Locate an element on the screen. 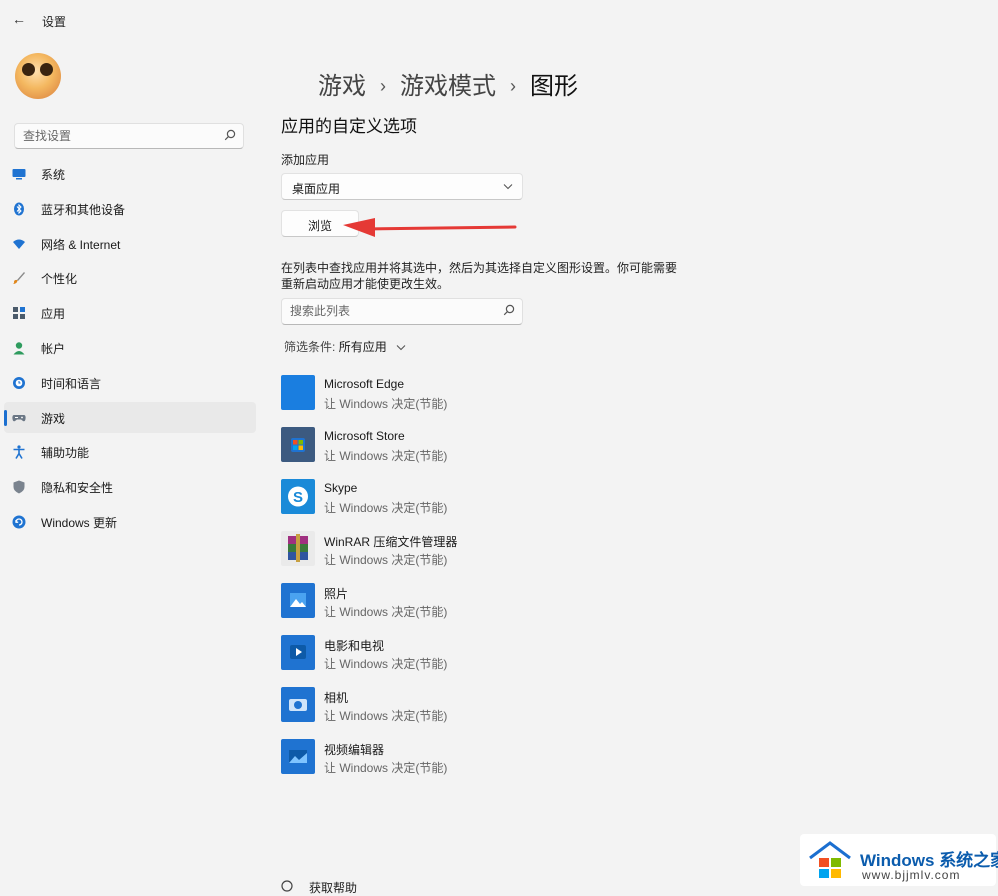 This screenshot has height=896, width=998. section-title: 应用的自定义选项 is located at coordinates (349, 126).